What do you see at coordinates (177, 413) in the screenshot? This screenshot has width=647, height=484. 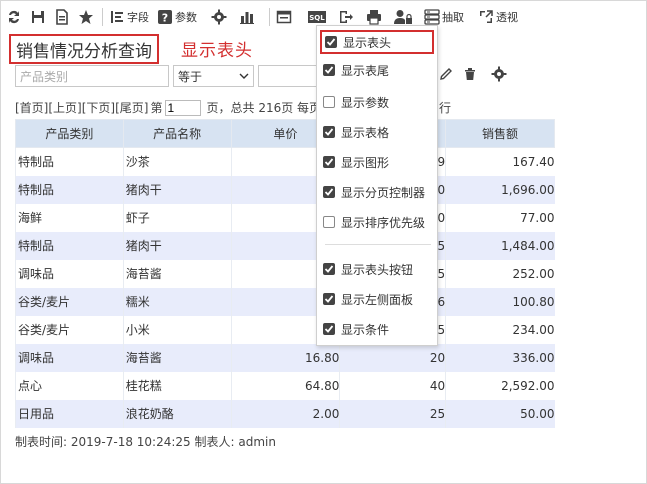 I see `table-cell: 浪花奶酪` at bounding box center [177, 413].